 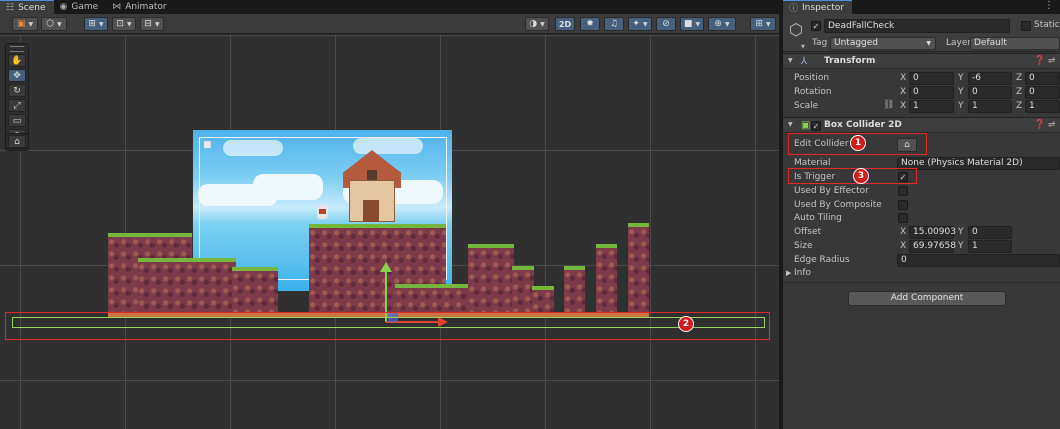 What do you see at coordinates (17, 141) in the screenshot?
I see `edit-collider-tool: ⌂` at bounding box center [17, 141].